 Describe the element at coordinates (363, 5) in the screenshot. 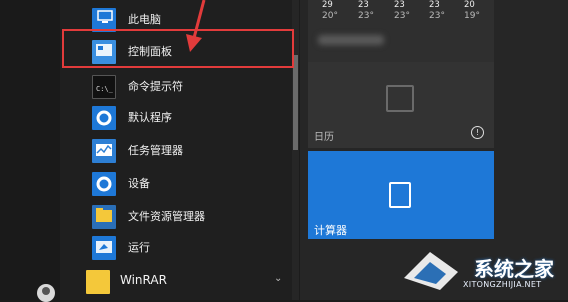

I see `weather-top-2: 23` at that location.